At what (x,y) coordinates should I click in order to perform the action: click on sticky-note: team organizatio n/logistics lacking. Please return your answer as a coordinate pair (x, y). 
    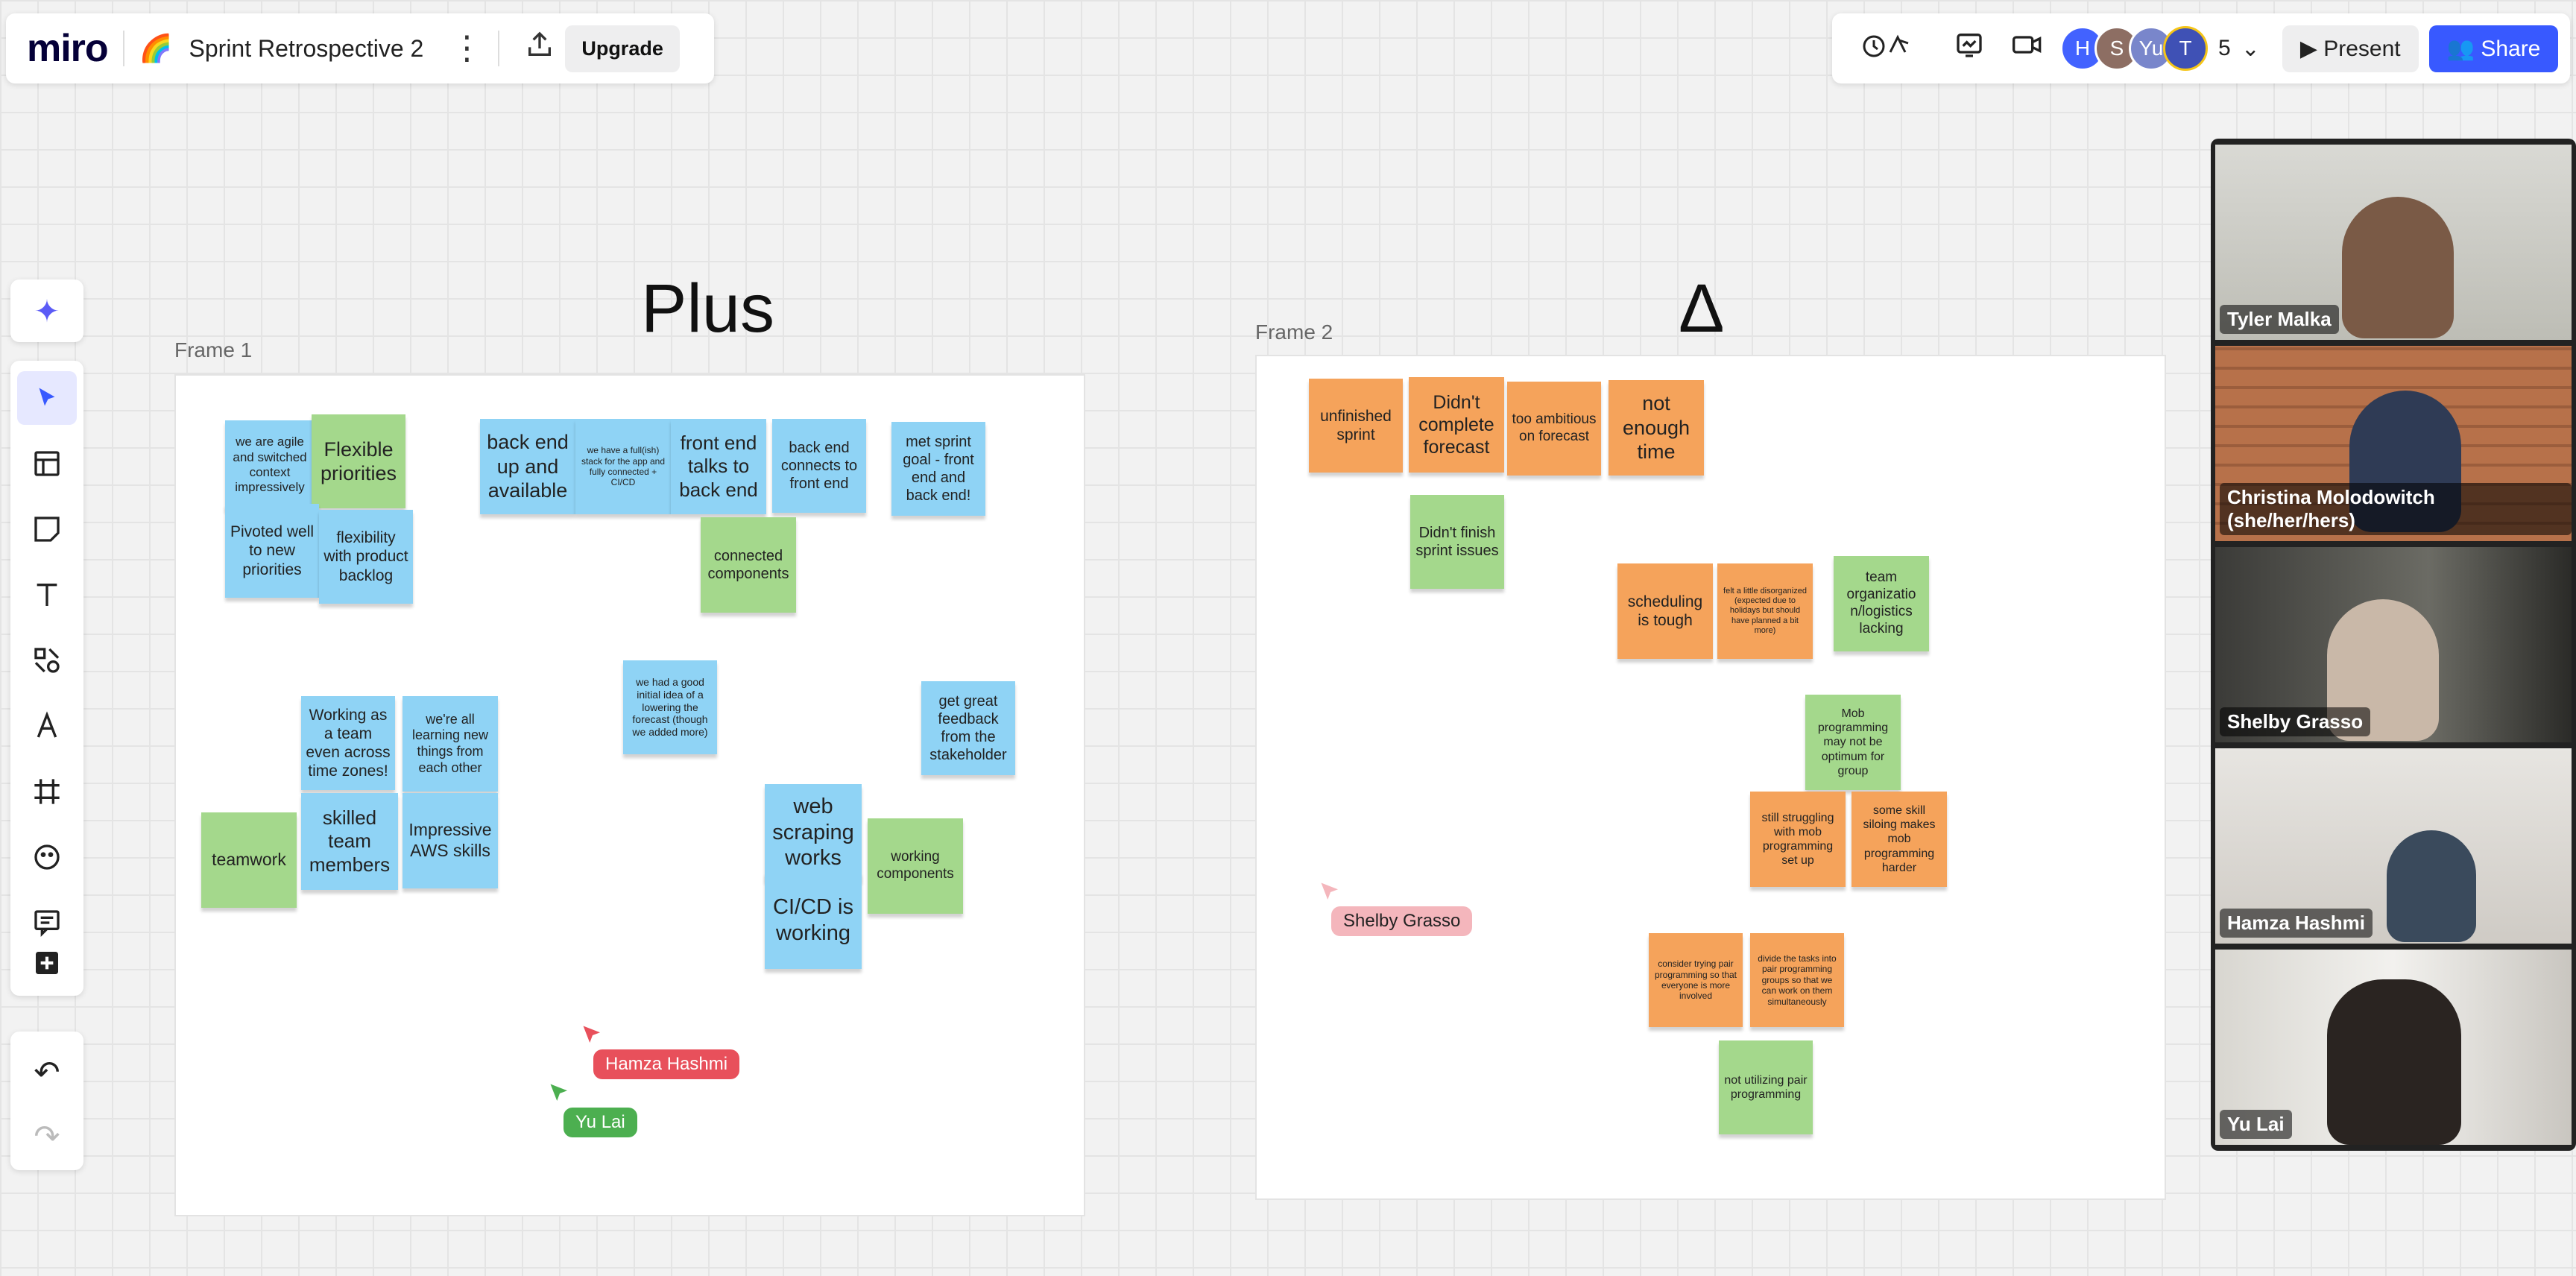
    Looking at the image, I should click on (1881, 603).